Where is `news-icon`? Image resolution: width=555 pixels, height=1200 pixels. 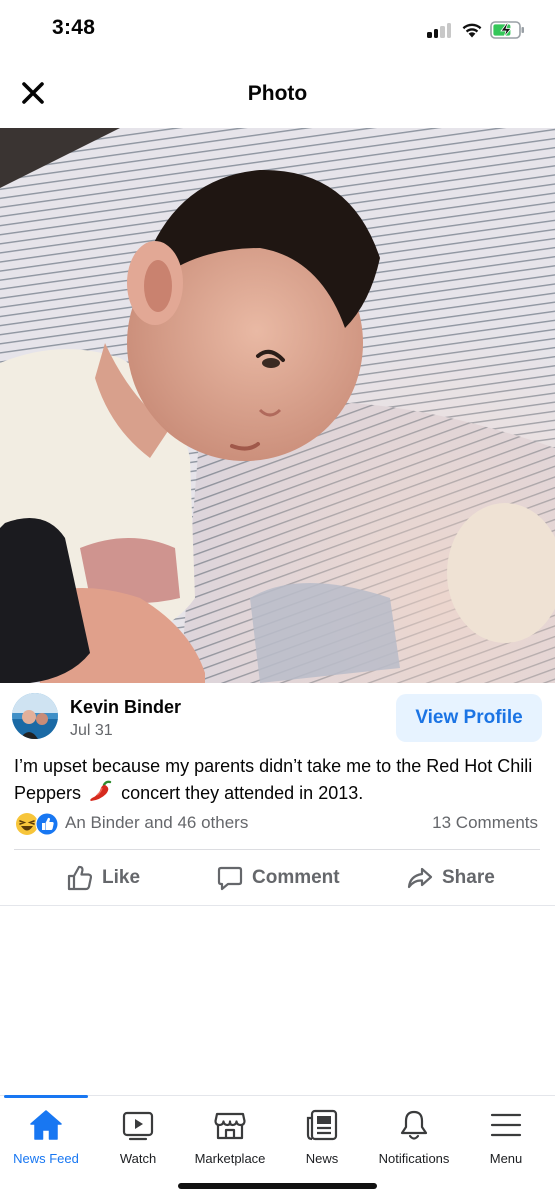 news-icon is located at coordinates (322, 1125).